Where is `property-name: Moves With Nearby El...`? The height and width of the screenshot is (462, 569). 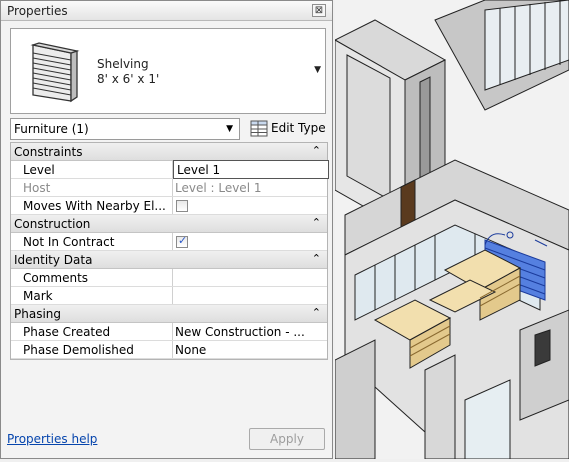
property-name: Moves With Nearby El... is located at coordinates (92, 205).